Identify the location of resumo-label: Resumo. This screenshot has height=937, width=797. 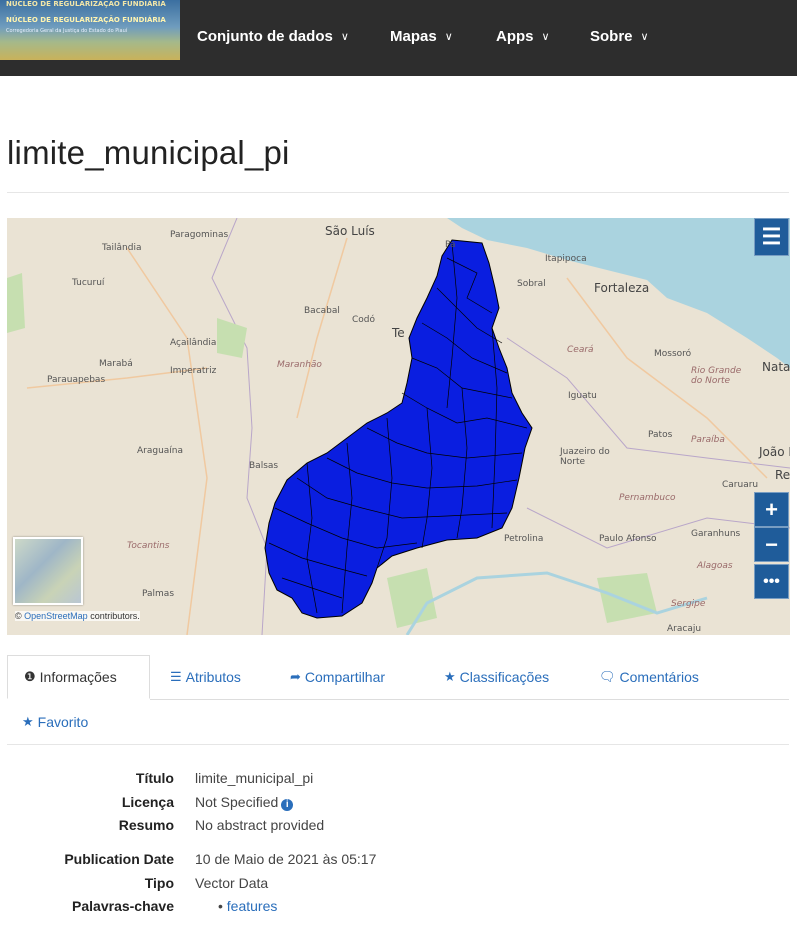
(146, 825).